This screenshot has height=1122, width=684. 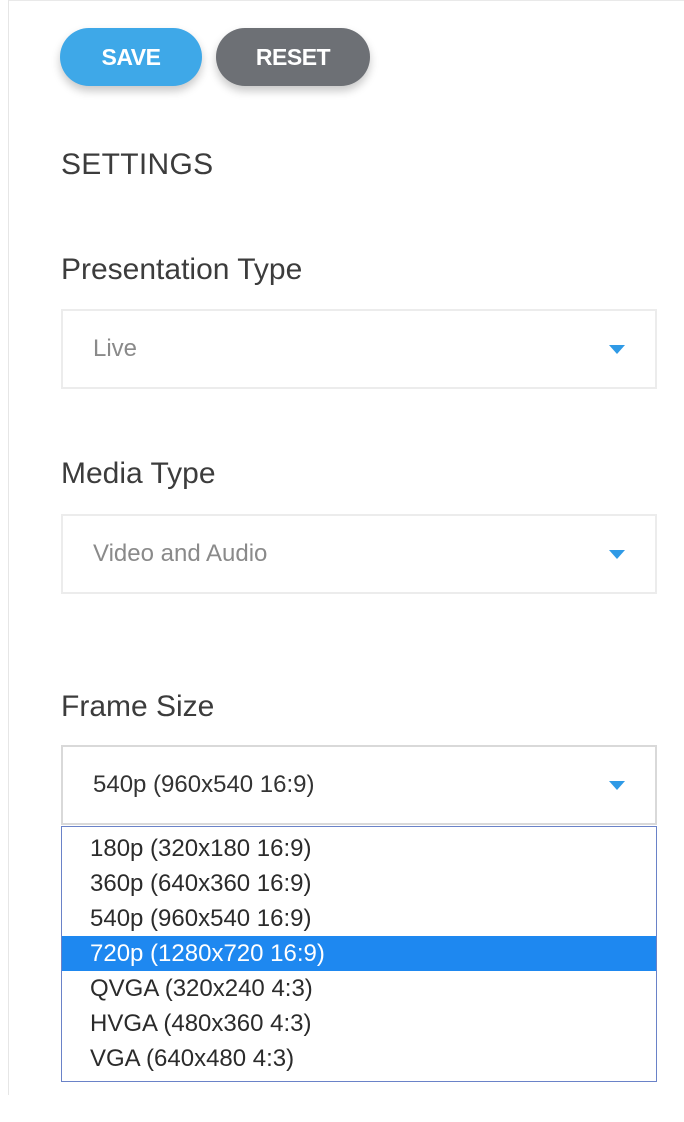 I want to click on frame-size-option-highlighted: 720p (1280x720 16:9), so click(x=359, y=953).